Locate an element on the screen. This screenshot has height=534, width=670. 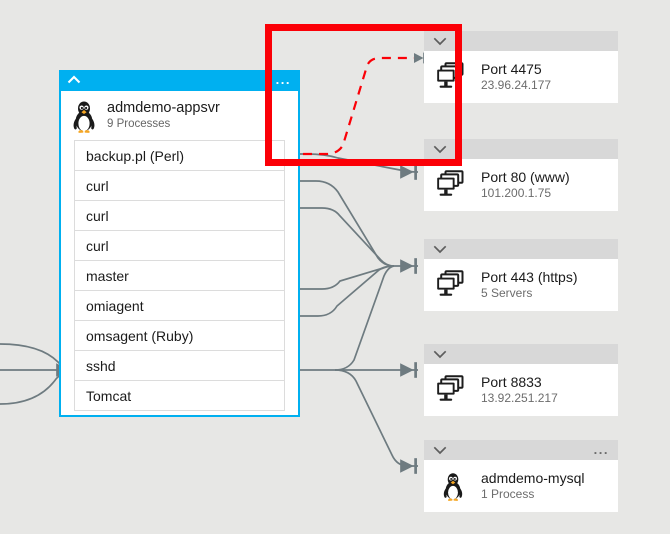
process-name: omsagent (Ruby) is located at coordinates (140, 335).